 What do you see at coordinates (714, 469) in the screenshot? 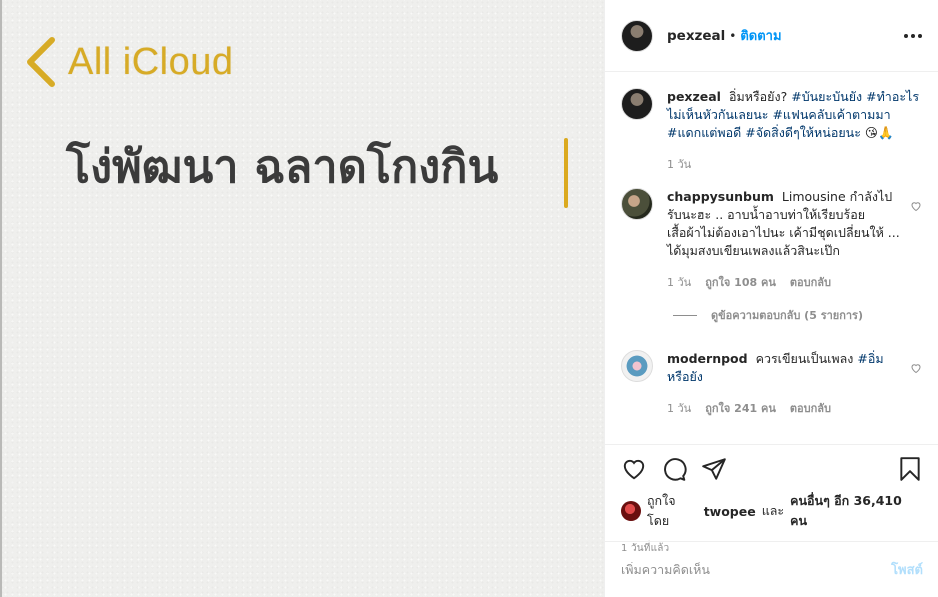
I see `share-paper-plane-icon` at bounding box center [714, 469].